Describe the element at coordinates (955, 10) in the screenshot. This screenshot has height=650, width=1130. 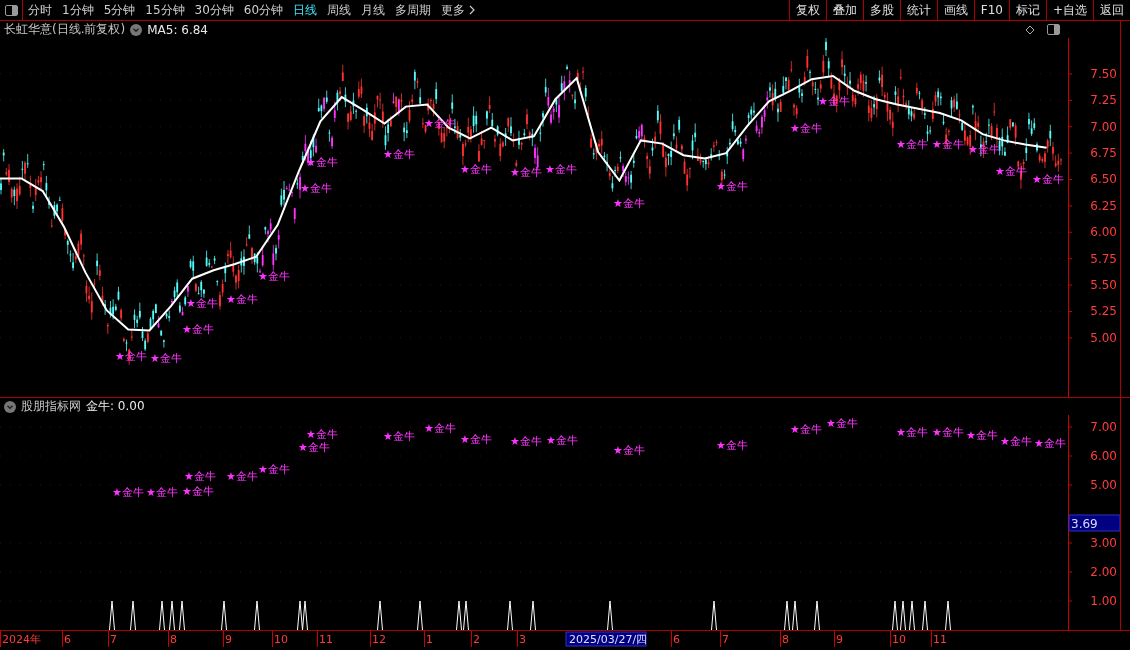
I see `toolbar-button: 画线` at that location.